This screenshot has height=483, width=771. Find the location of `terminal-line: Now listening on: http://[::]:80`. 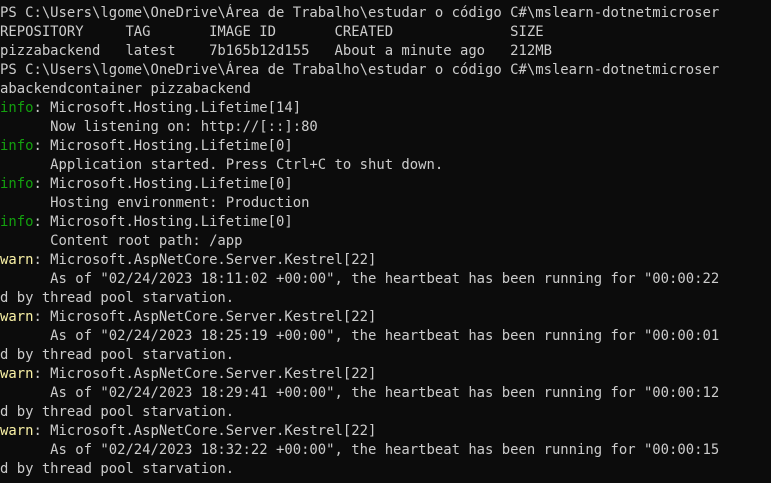

terminal-line: Now listening on: http://[::]:80 is located at coordinates (385, 127).